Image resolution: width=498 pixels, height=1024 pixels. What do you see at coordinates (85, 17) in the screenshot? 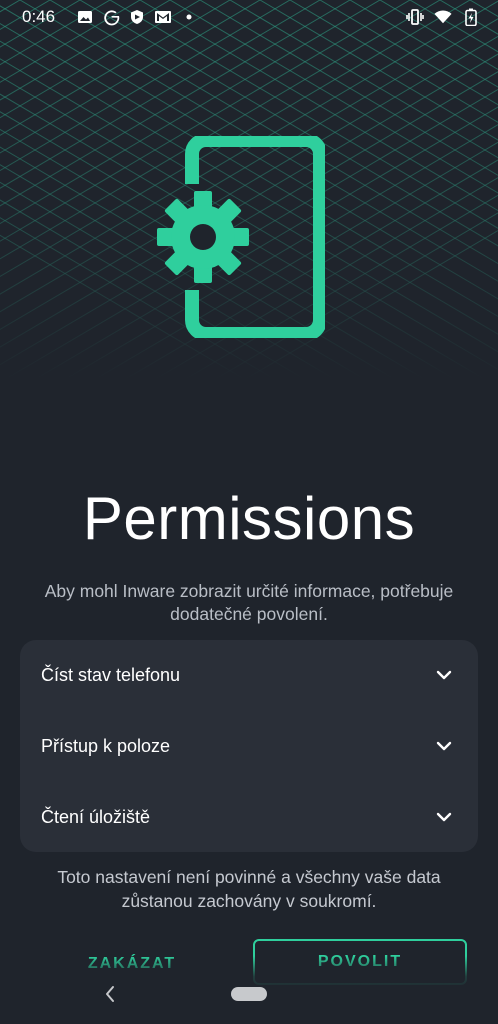
I see `image-icon` at bounding box center [85, 17].